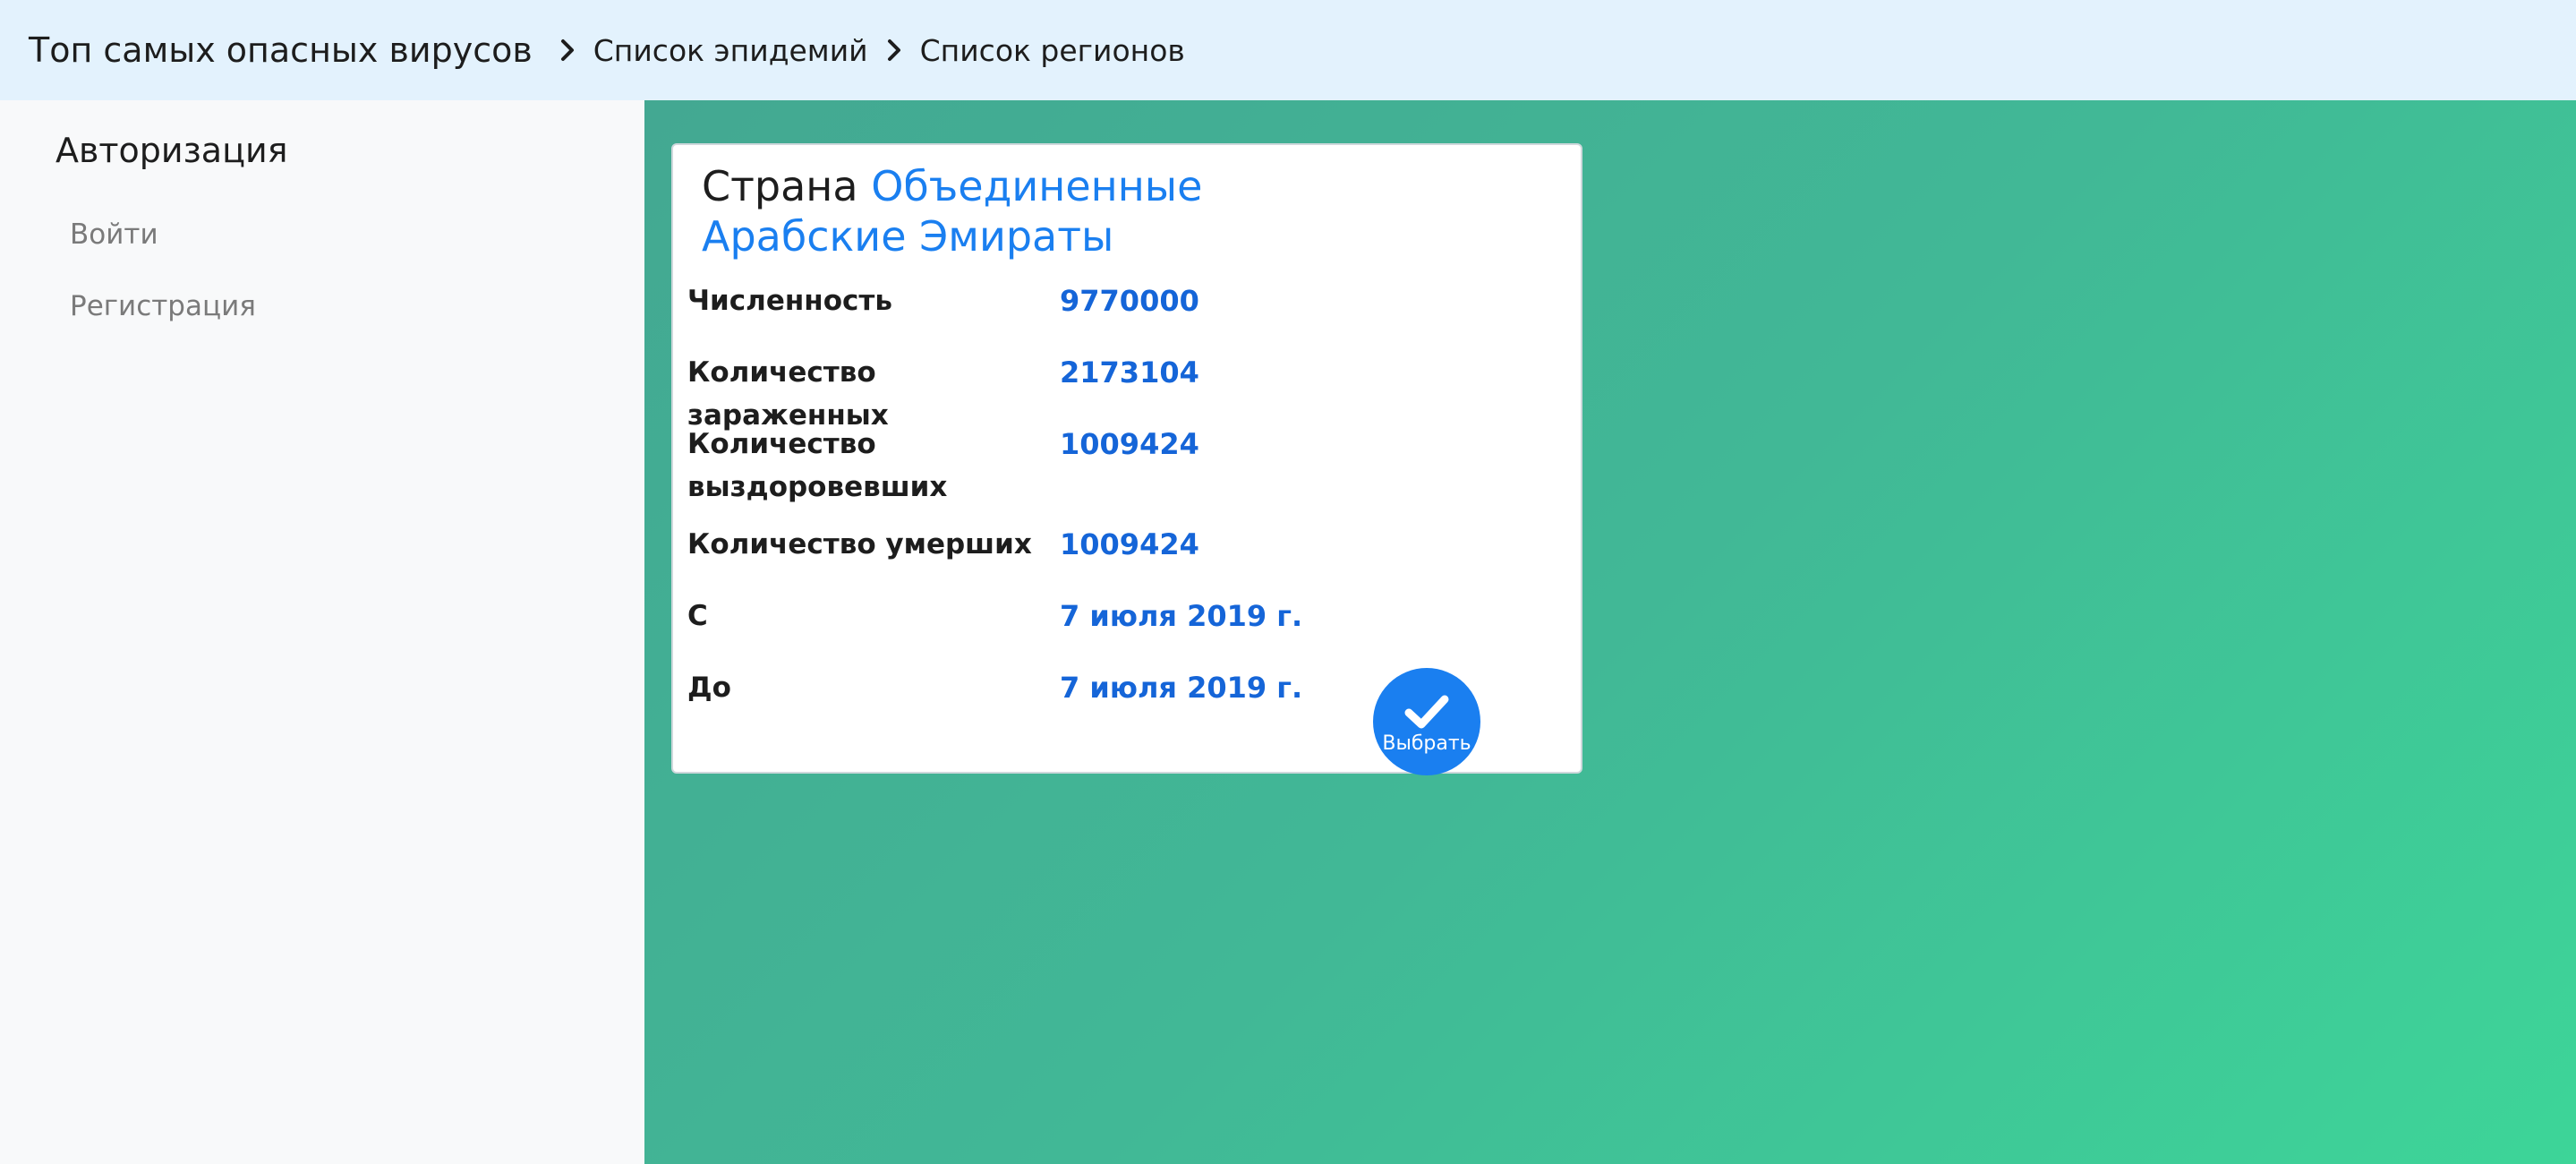  What do you see at coordinates (1052, 50) in the screenshot?
I see `breadcrumb-label: Список регионов` at bounding box center [1052, 50].